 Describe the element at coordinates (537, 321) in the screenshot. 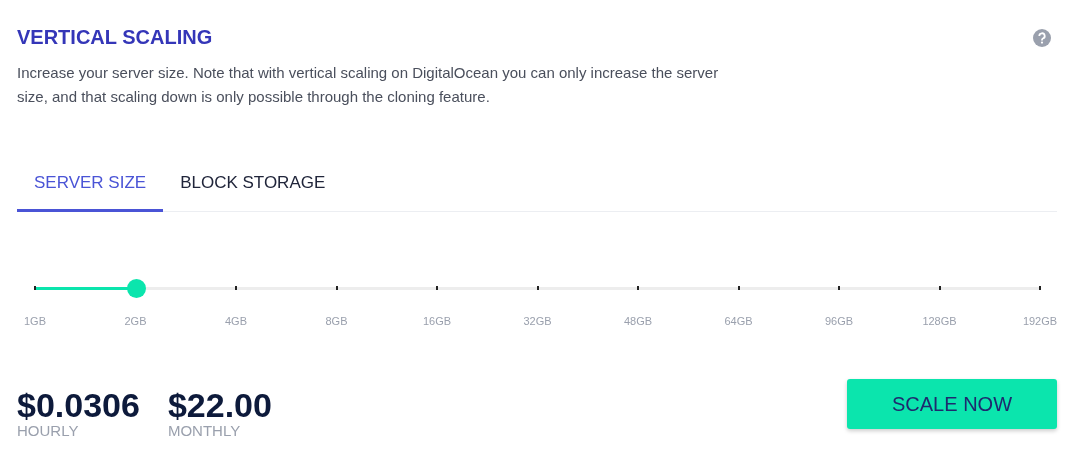

I see `size-label: 32GB` at that location.